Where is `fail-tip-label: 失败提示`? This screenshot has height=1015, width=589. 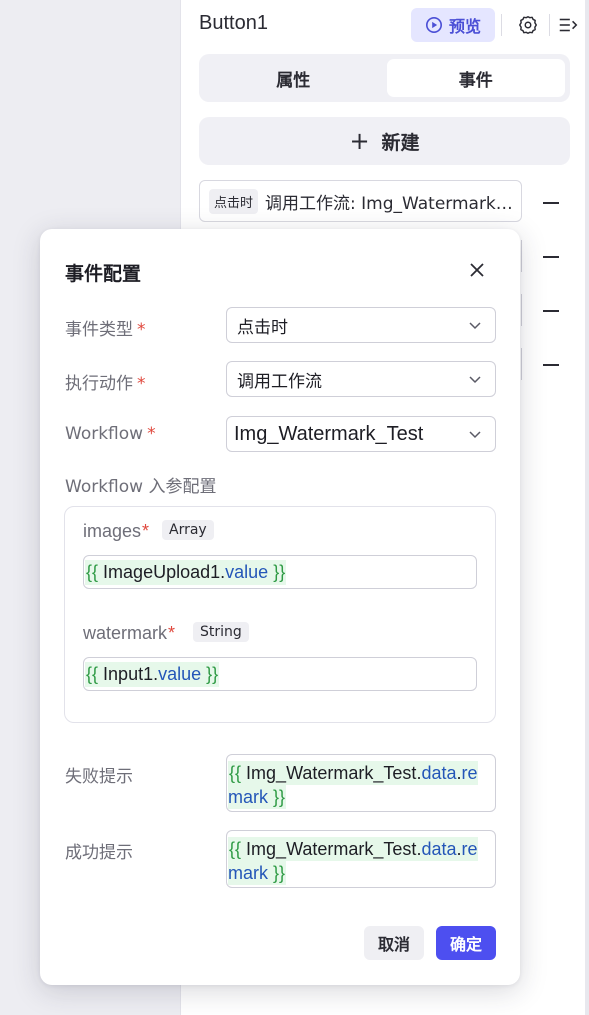
fail-tip-label: 失败提示 is located at coordinates (99, 777).